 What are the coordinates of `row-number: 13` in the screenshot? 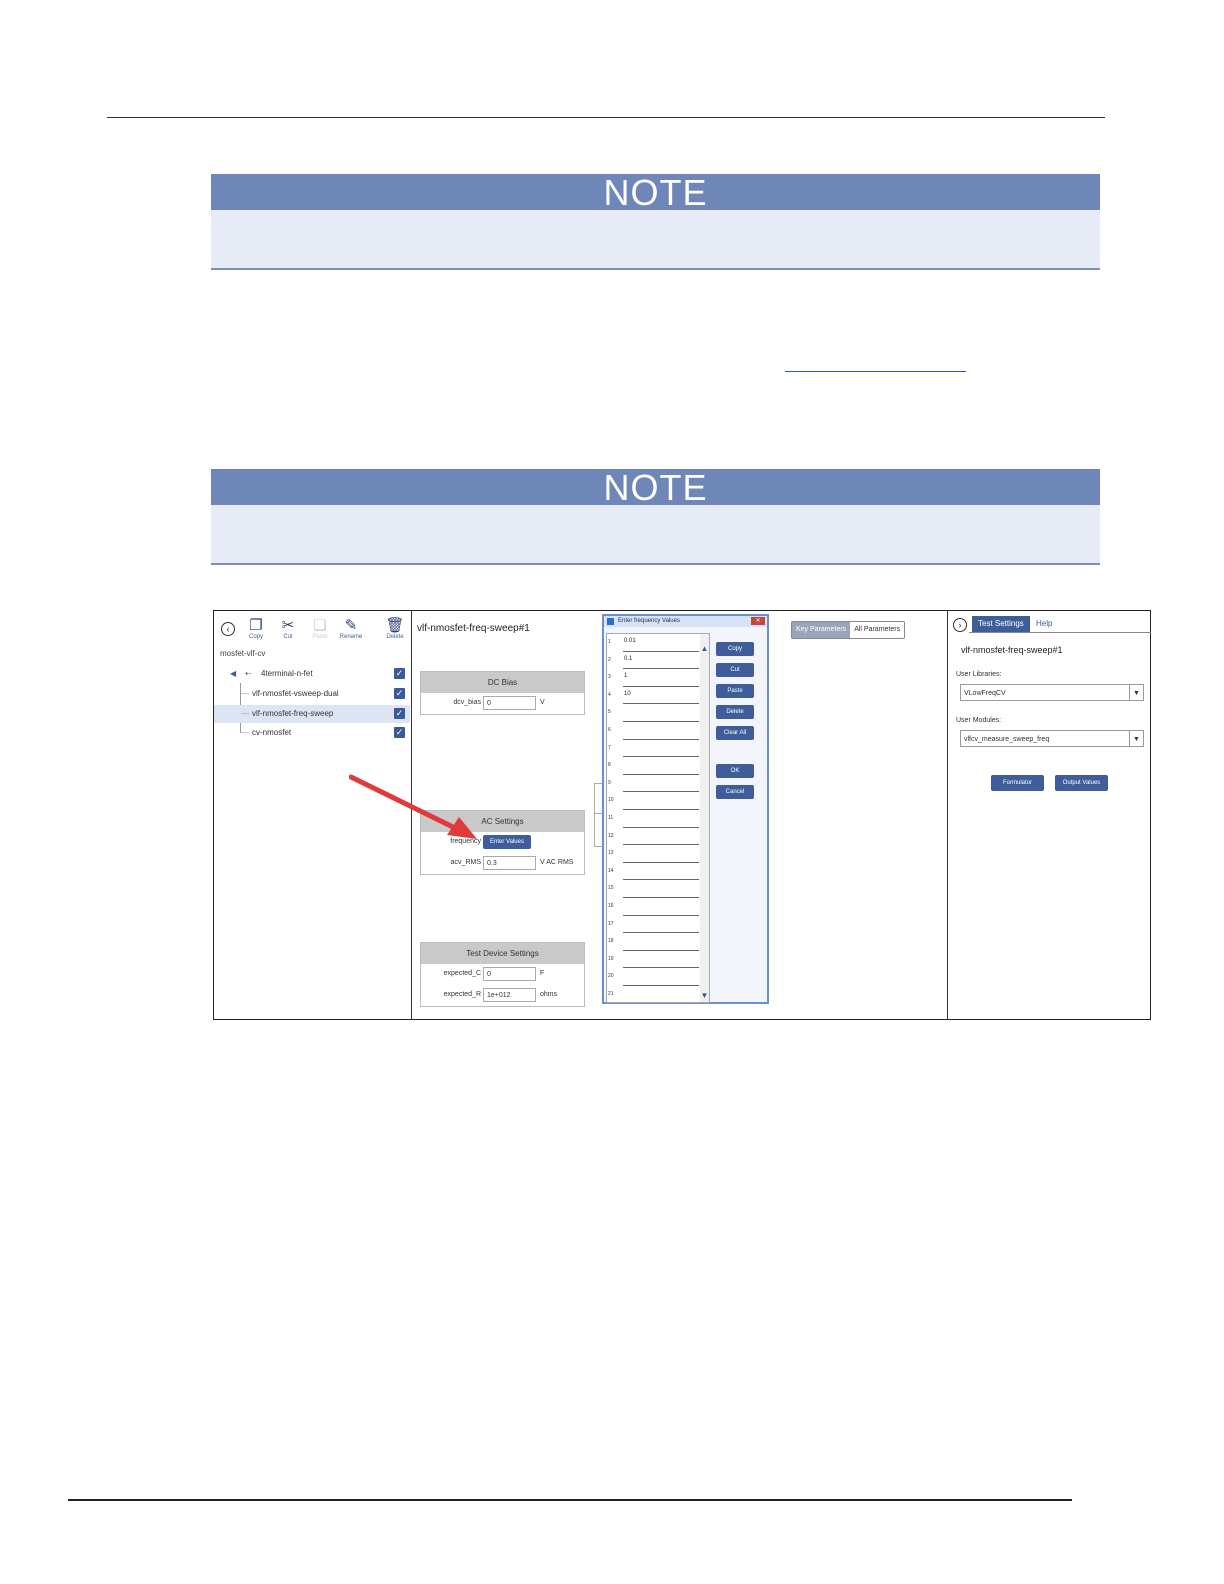 It's located at (611, 853).